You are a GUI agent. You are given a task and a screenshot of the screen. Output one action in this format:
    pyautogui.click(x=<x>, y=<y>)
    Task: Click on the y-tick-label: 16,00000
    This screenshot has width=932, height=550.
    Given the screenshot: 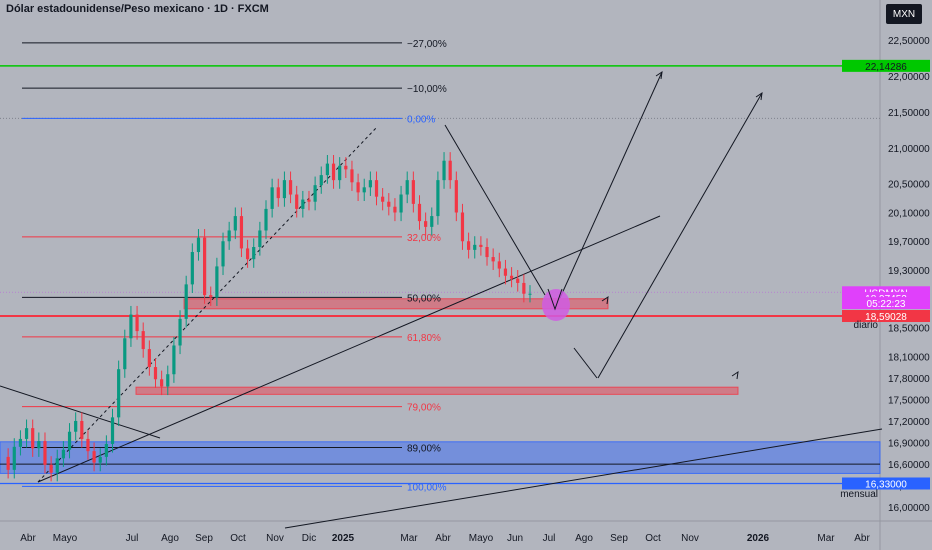 What is the action you would take?
    pyautogui.click(x=909, y=508)
    